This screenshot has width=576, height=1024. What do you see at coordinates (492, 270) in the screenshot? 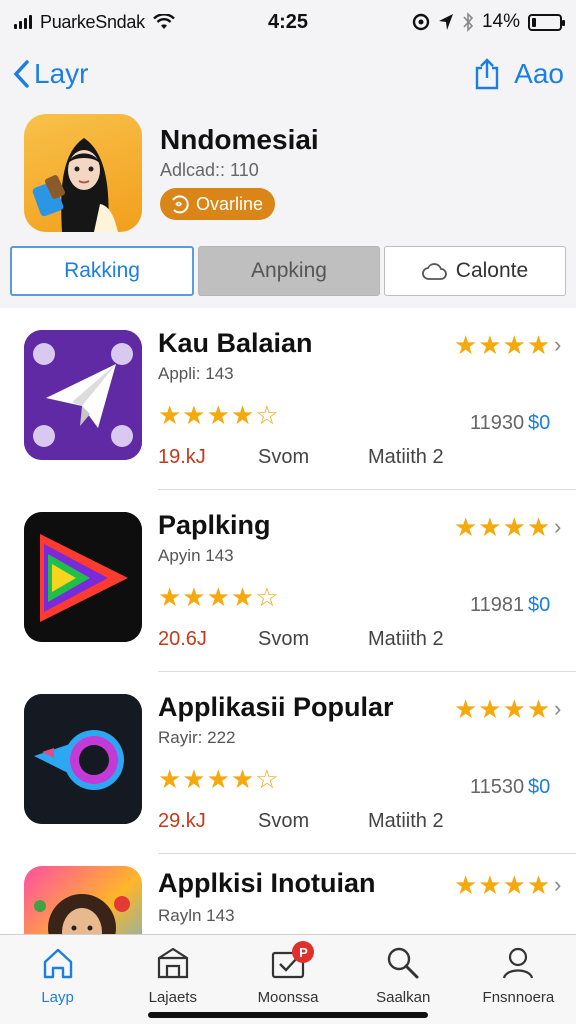
I see `segment-label: Calonte` at bounding box center [492, 270].